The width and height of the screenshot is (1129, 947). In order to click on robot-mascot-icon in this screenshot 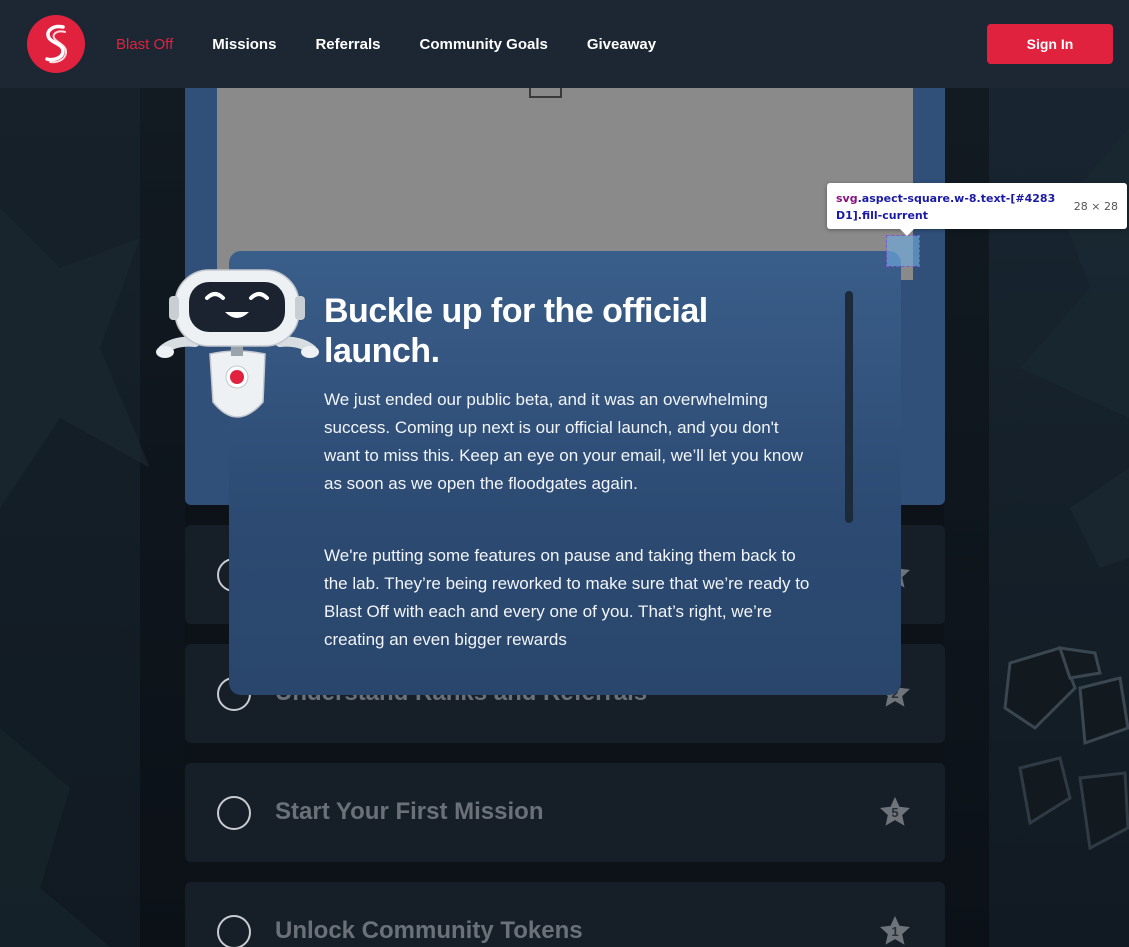, I will do `click(237, 343)`.